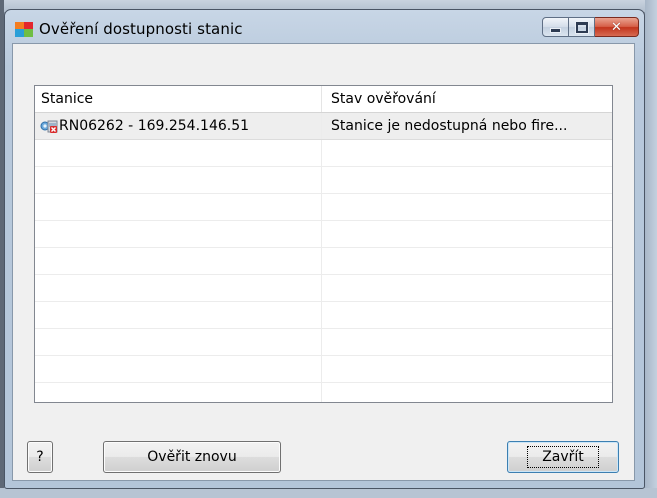 The height and width of the screenshot is (498, 657). I want to click on list-header: Stanice Stav ověřování, so click(323, 99).